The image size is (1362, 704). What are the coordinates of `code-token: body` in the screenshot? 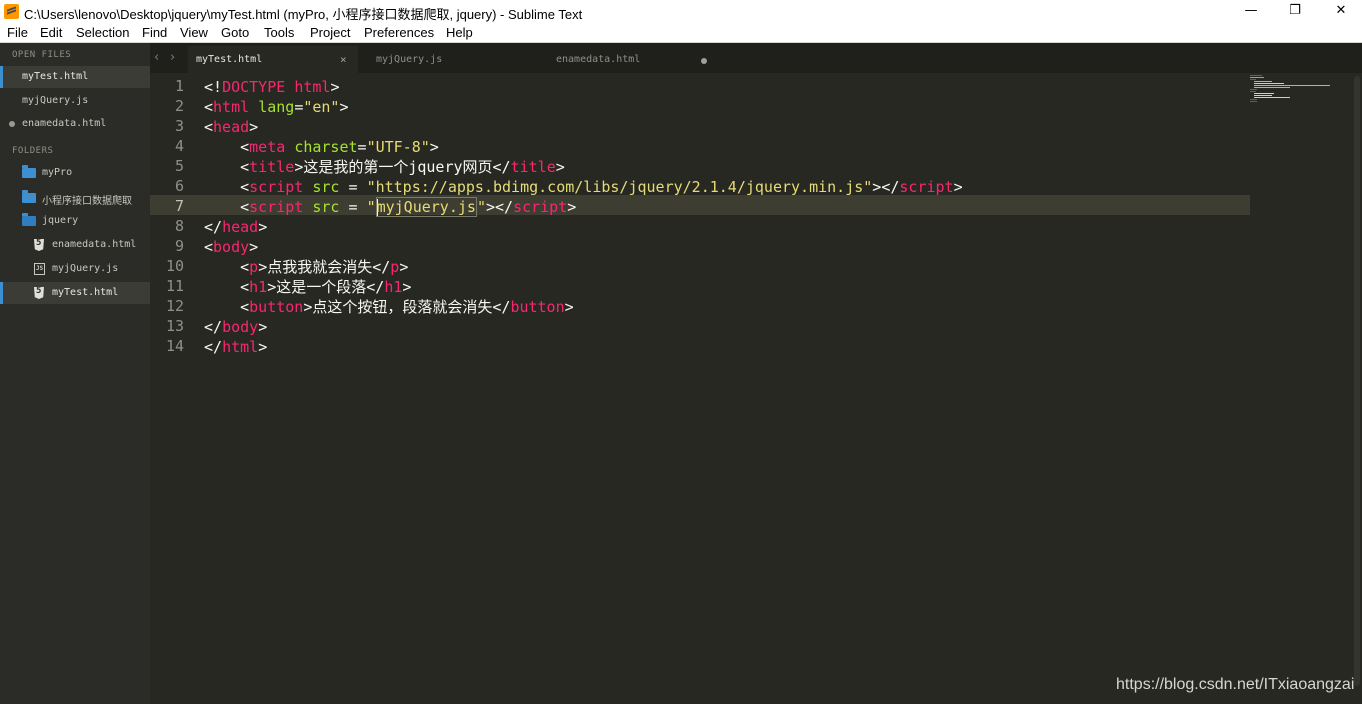 It's located at (231, 247).